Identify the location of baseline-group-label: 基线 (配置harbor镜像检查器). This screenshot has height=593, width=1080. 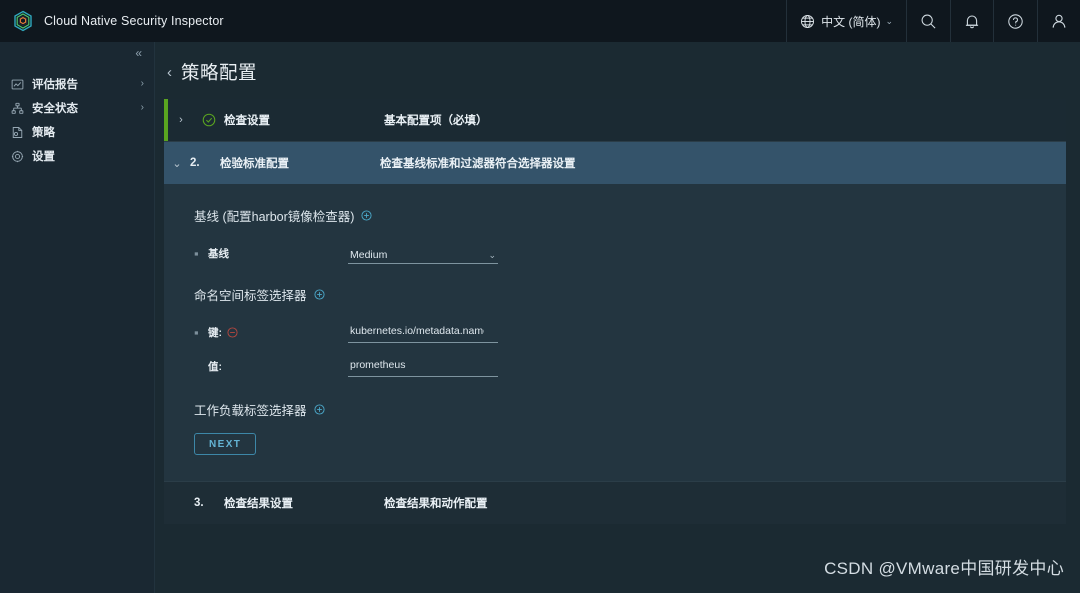
(274, 217).